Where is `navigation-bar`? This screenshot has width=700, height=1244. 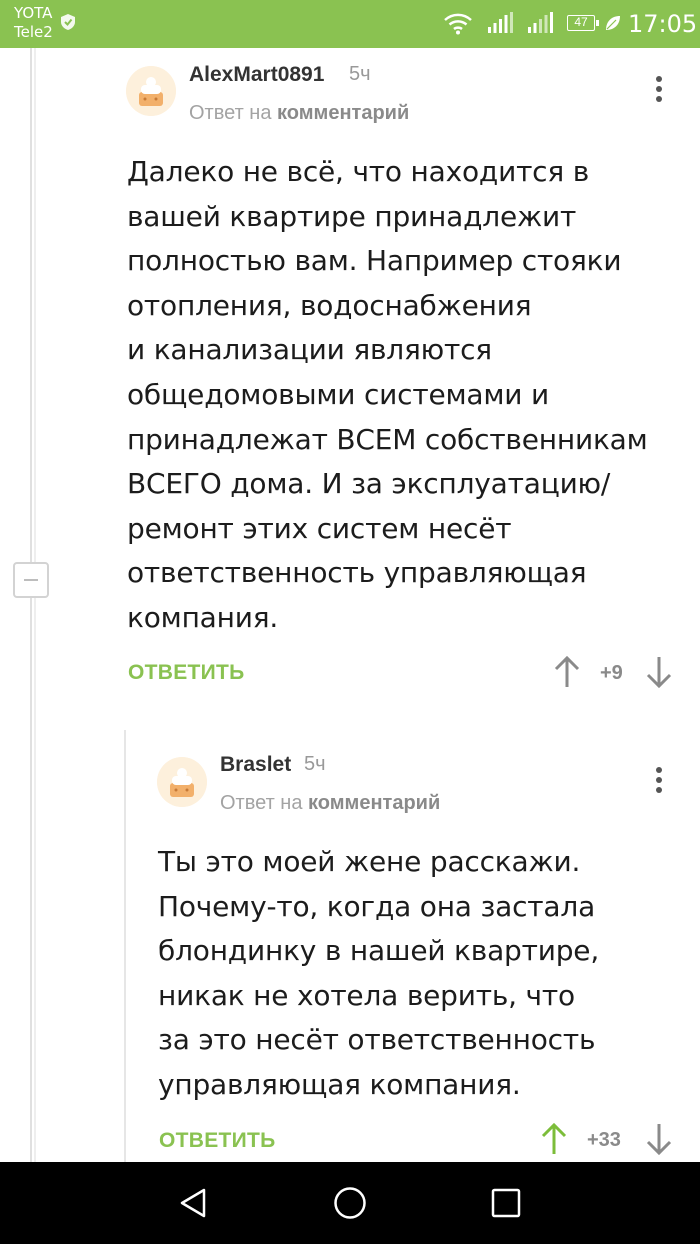
navigation-bar is located at coordinates (350, 1203).